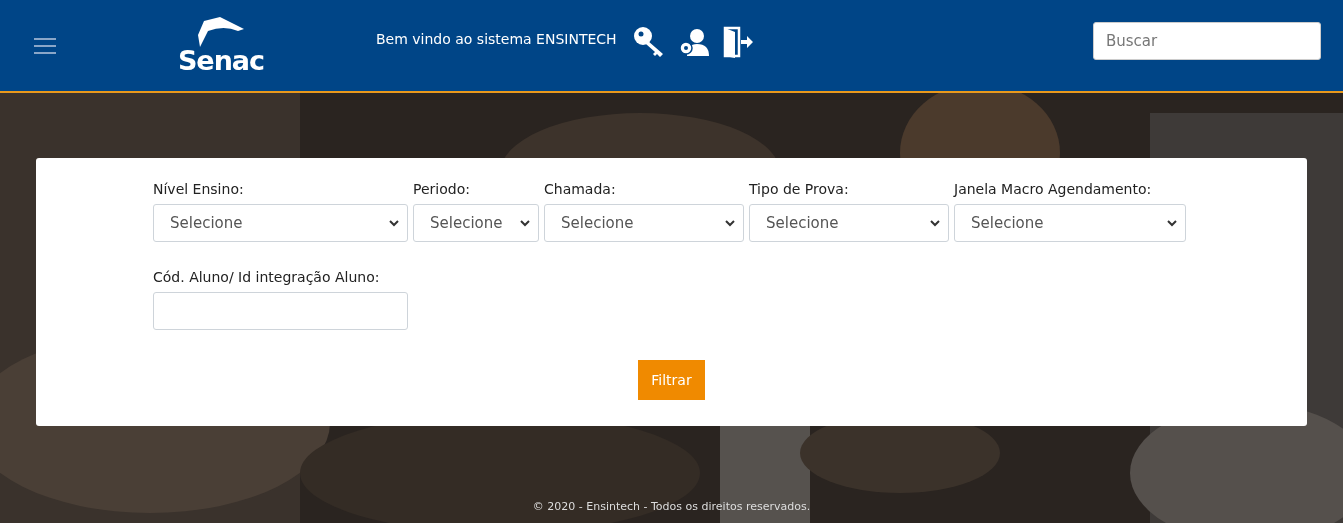 This screenshot has height=523, width=1343. Describe the element at coordinates (799, 189) in the screenshot. I see `field-label: Tipo de Prova:` at that location.